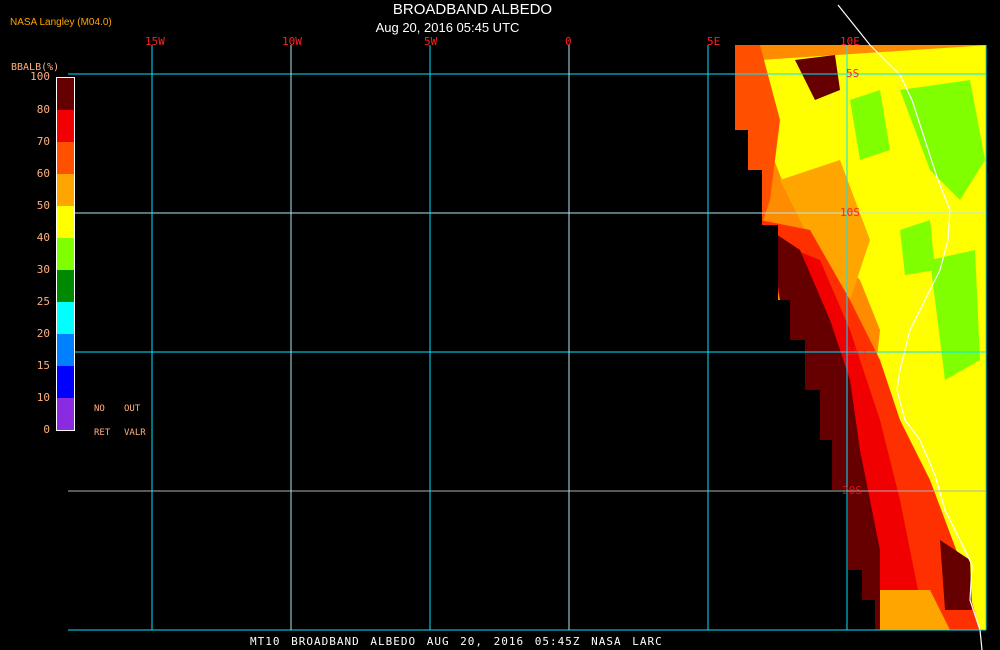  I want to click on legend-tick: 70, so click(43, 141).